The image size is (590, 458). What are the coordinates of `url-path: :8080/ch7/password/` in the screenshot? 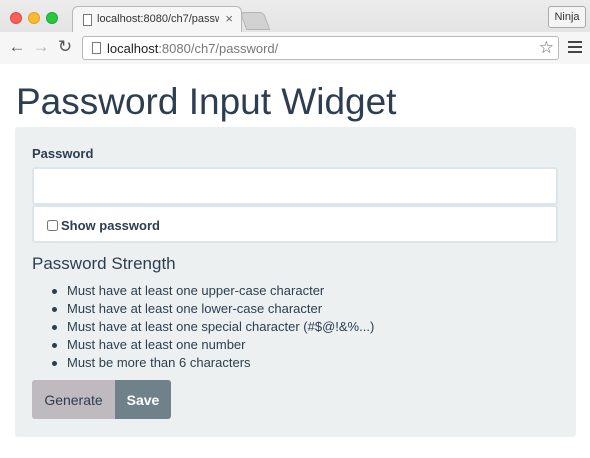 It's located at (218, 48).